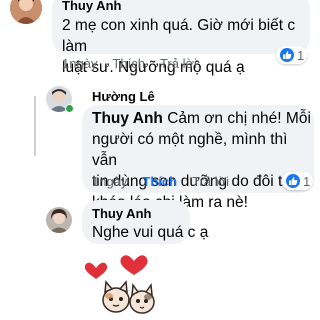 Image resolution: width=320 pixels, height=320 pixels. I want to click on online-status-dot, so click(69, 108).